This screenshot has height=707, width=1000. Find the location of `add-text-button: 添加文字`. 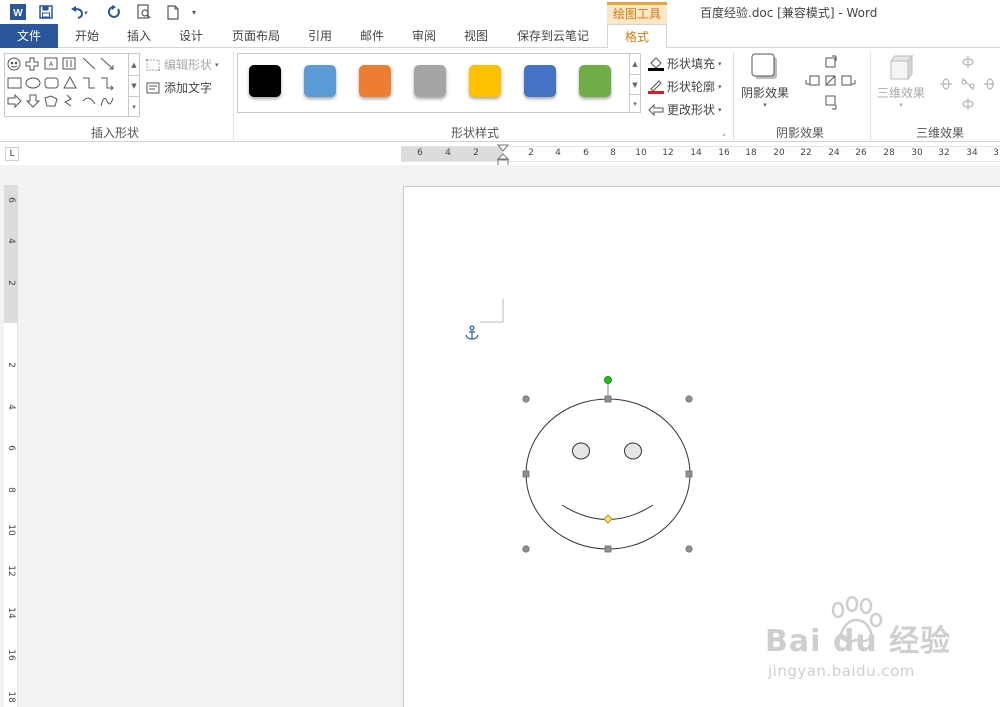

add-text-button: 添加文字 is located at coordinates (179, 87).